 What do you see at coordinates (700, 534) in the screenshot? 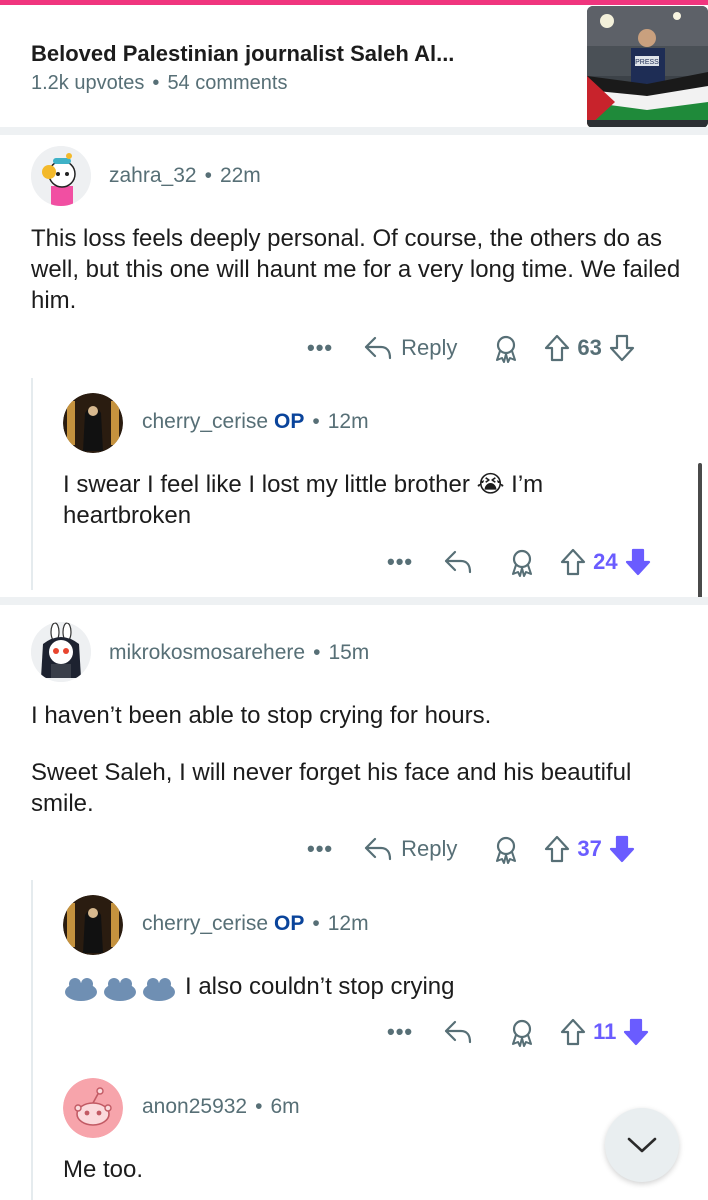
I see `scroll-indicator` at bounding box center [700, 534].